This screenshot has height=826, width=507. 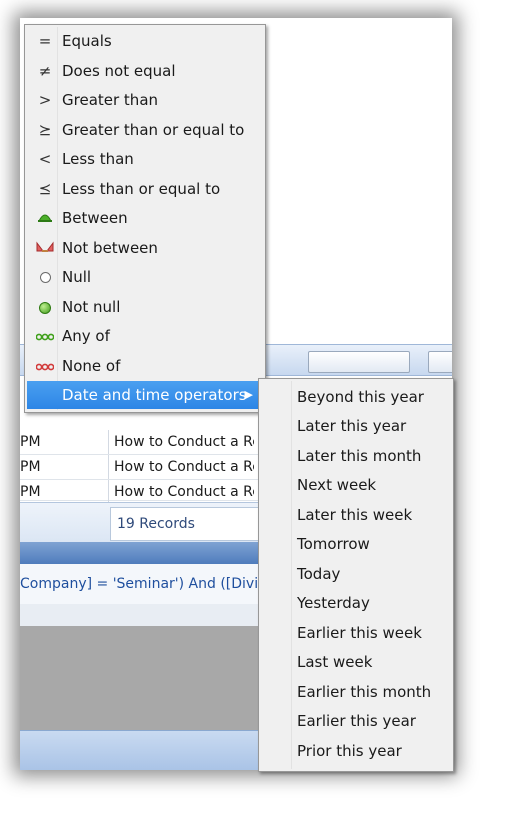 I want to click on submenu-item-earlier-this-week: Earlier this week, so click(x=356, y=633).